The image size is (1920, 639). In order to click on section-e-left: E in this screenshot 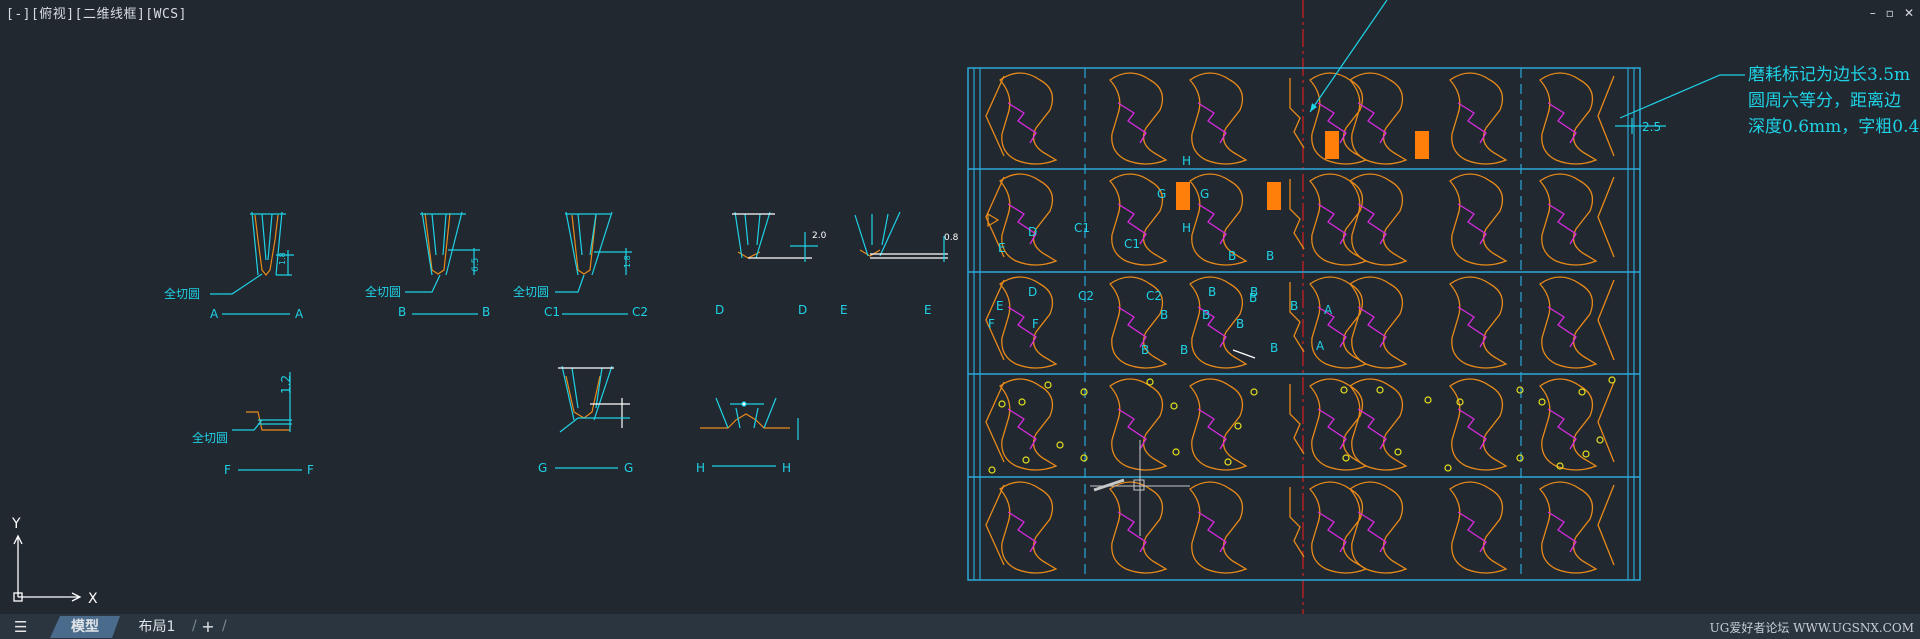, I will do `click(844, 310)`.